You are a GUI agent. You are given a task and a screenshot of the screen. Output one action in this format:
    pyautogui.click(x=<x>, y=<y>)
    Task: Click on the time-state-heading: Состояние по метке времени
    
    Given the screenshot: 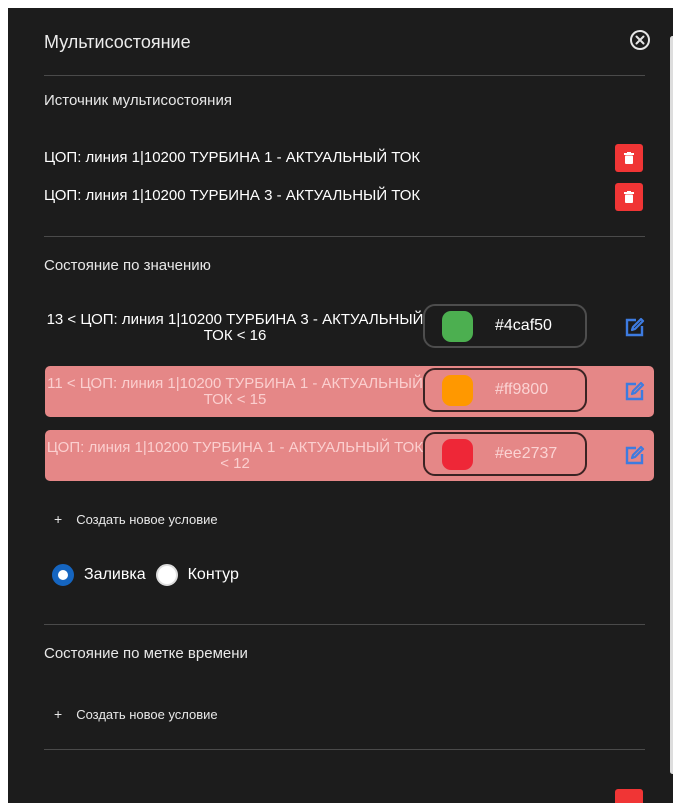 What is the action you would take?
    pyautogui.click(x=146, y=653)
    